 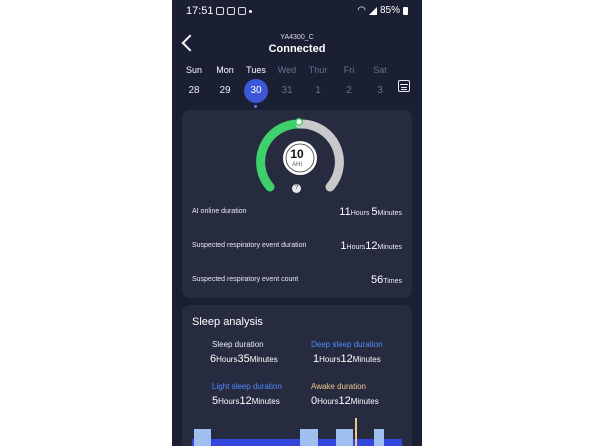 What do you see at coordinates (349, 70) in the screenshot?
I see `day-fri: Fri` at bounding box center [349, 70].